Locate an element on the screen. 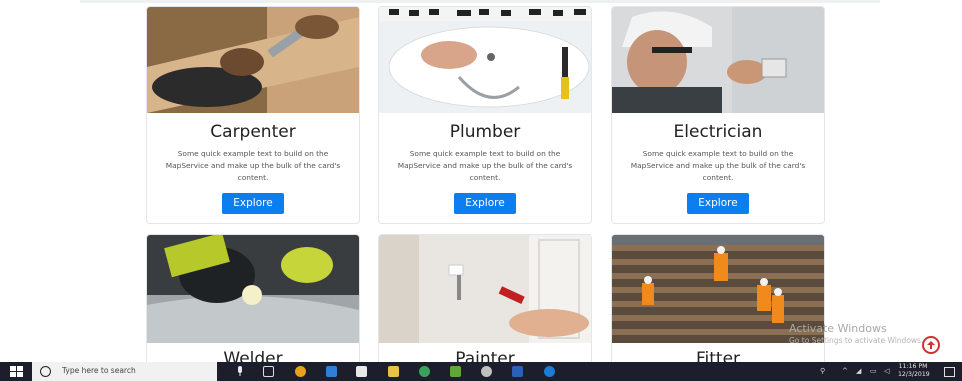 Image resolution: width=962 pixels, height=381 pixels. taskbar-search-box: Type here to search is located at coordinates (124, 371).